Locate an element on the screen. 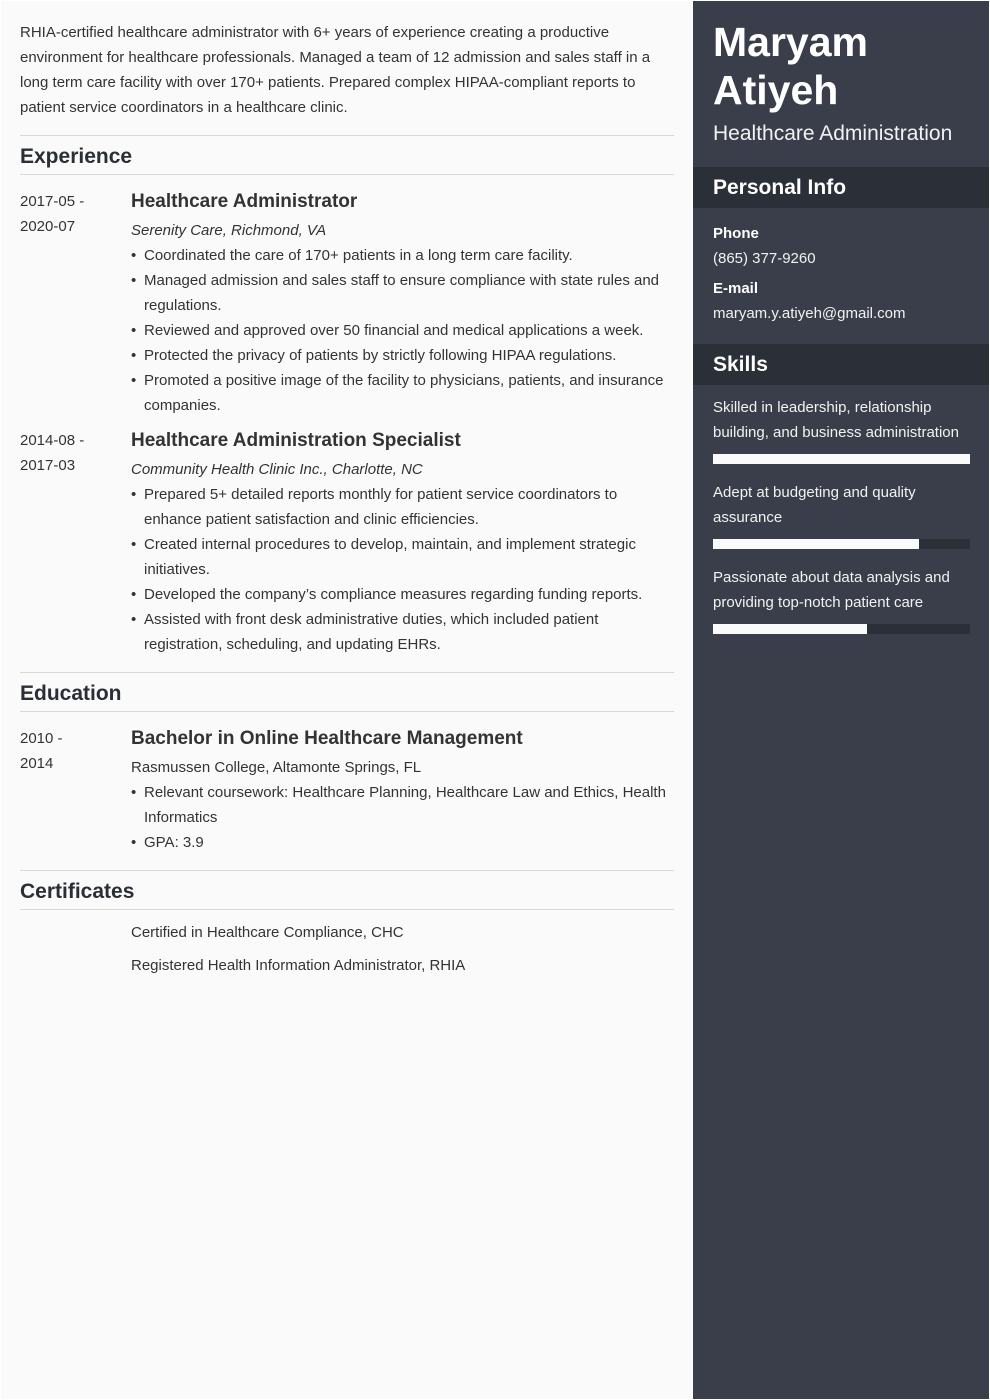 Image resolution: width=990 pixels, height=1400 pixels. entry-date: 2010 - 2014 is located at coordinates (75, 790).